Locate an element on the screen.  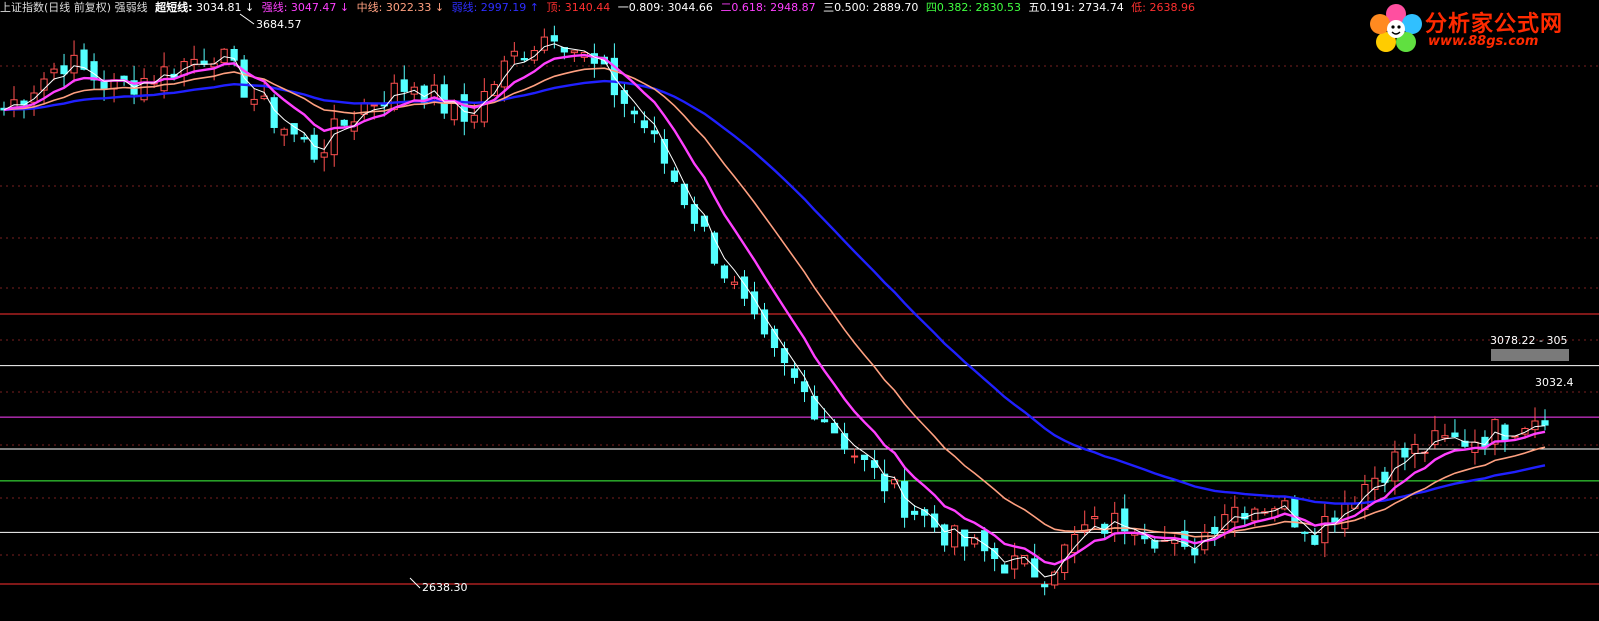
super-label: 超短线: is located at coordinates (174, 7).